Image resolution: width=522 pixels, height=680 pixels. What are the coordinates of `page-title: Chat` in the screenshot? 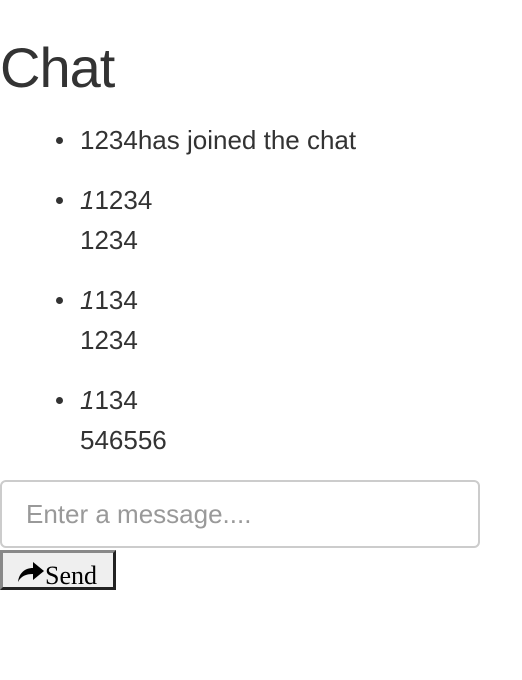 It's located at (57, 67).